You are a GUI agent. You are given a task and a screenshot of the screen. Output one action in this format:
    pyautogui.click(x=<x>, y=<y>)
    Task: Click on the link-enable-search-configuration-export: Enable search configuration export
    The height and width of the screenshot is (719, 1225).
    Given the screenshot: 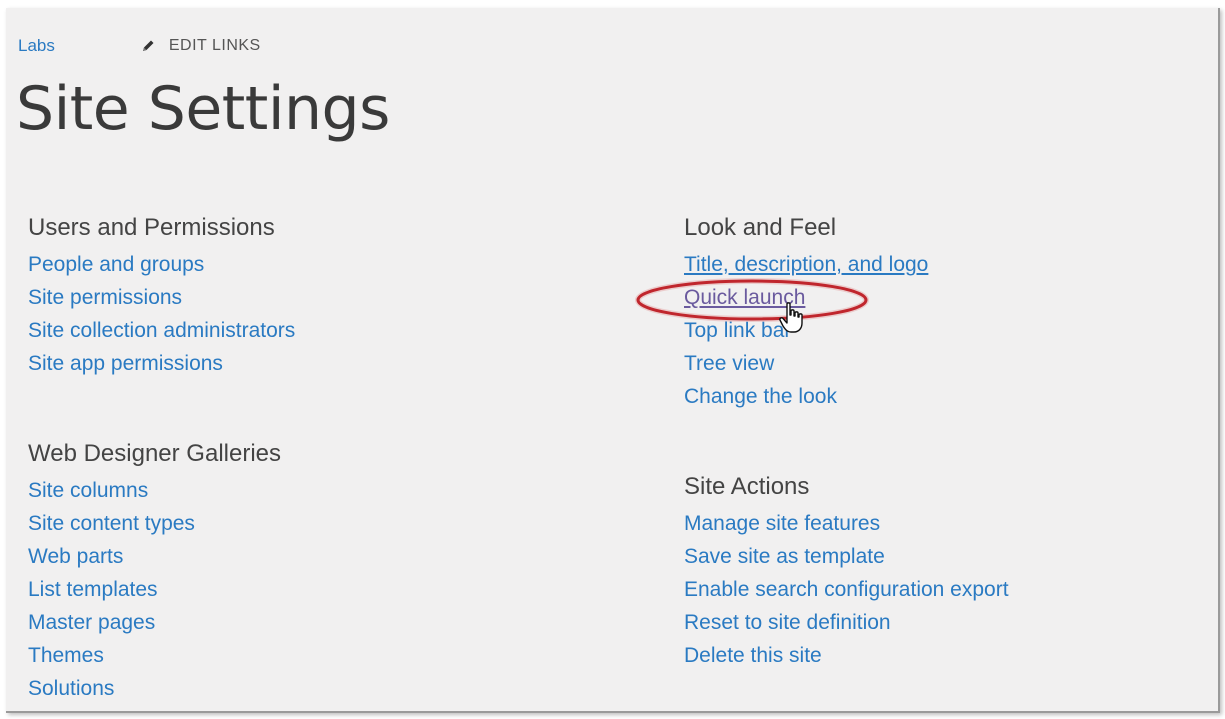 What is the action you would take?
    pyautogui.click(x=846, y=589)
    